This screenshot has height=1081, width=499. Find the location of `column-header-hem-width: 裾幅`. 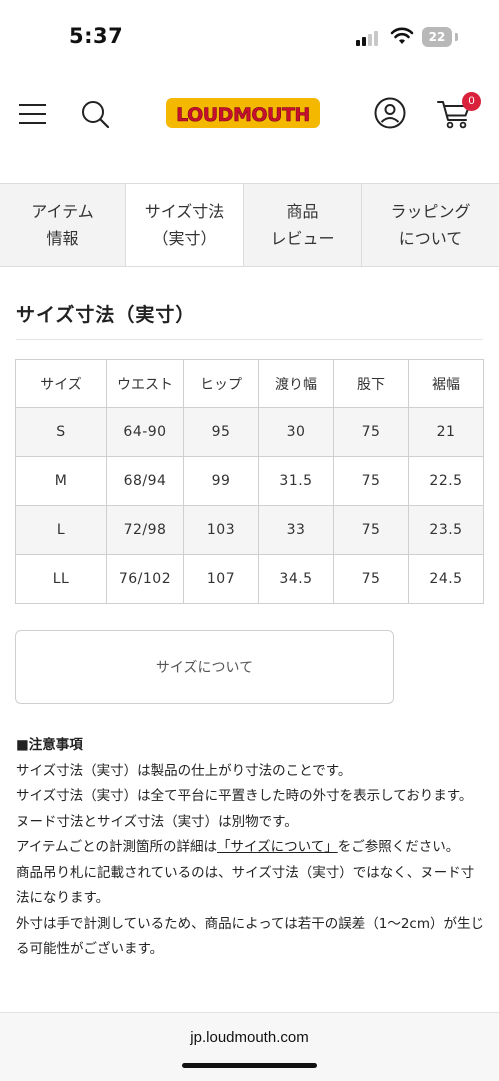

column-header-hem-width: 裾幅 is located at coordinates (446, 383).